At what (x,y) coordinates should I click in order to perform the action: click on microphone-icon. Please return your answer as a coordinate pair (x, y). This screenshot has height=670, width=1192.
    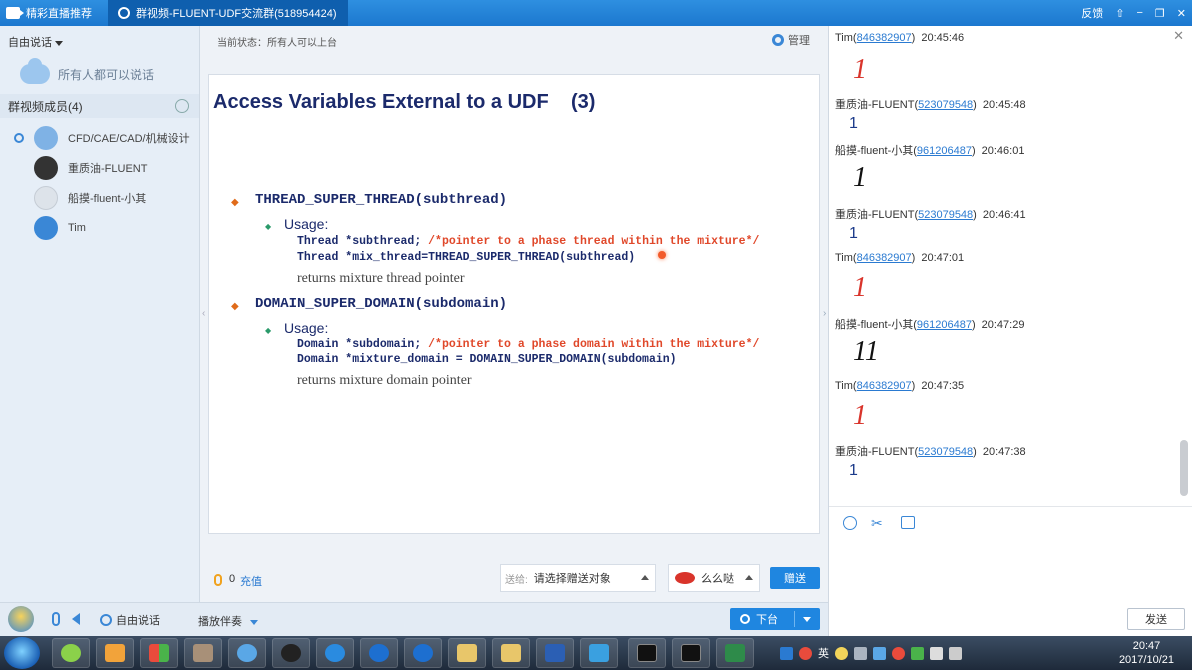
    Looking at the image, I should click on (56, 619).